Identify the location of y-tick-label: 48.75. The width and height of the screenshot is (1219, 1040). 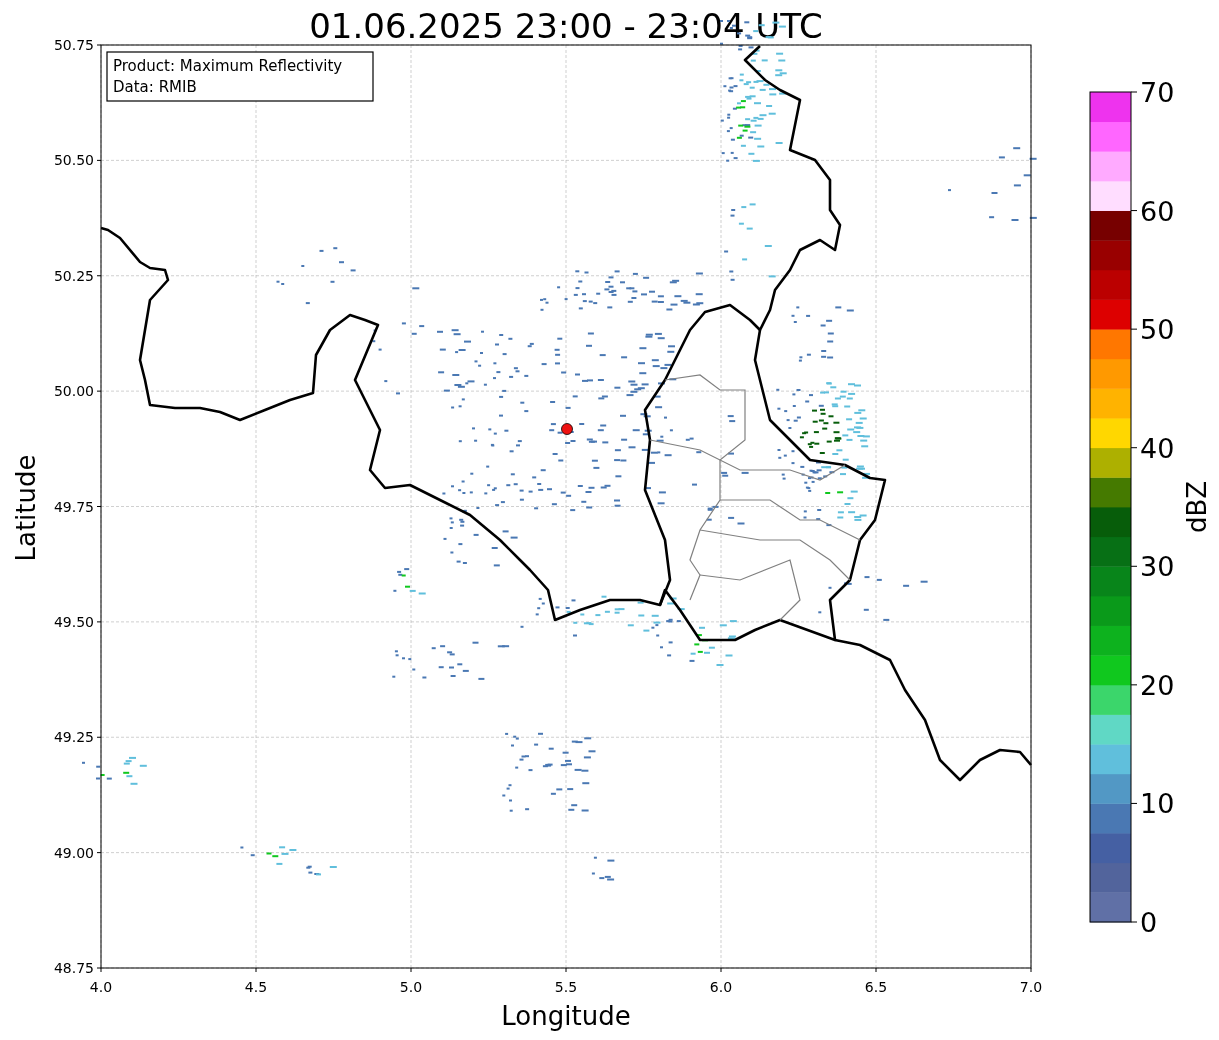
(73, 968).